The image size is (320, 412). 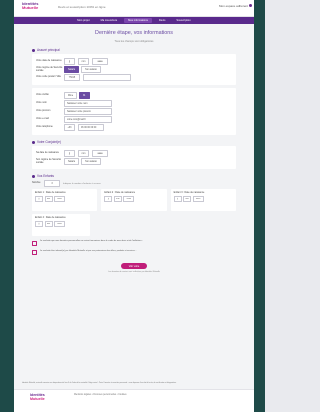 I want to click on section-conjoint: Votre Conjoint(e), so click(x=143, y=142).